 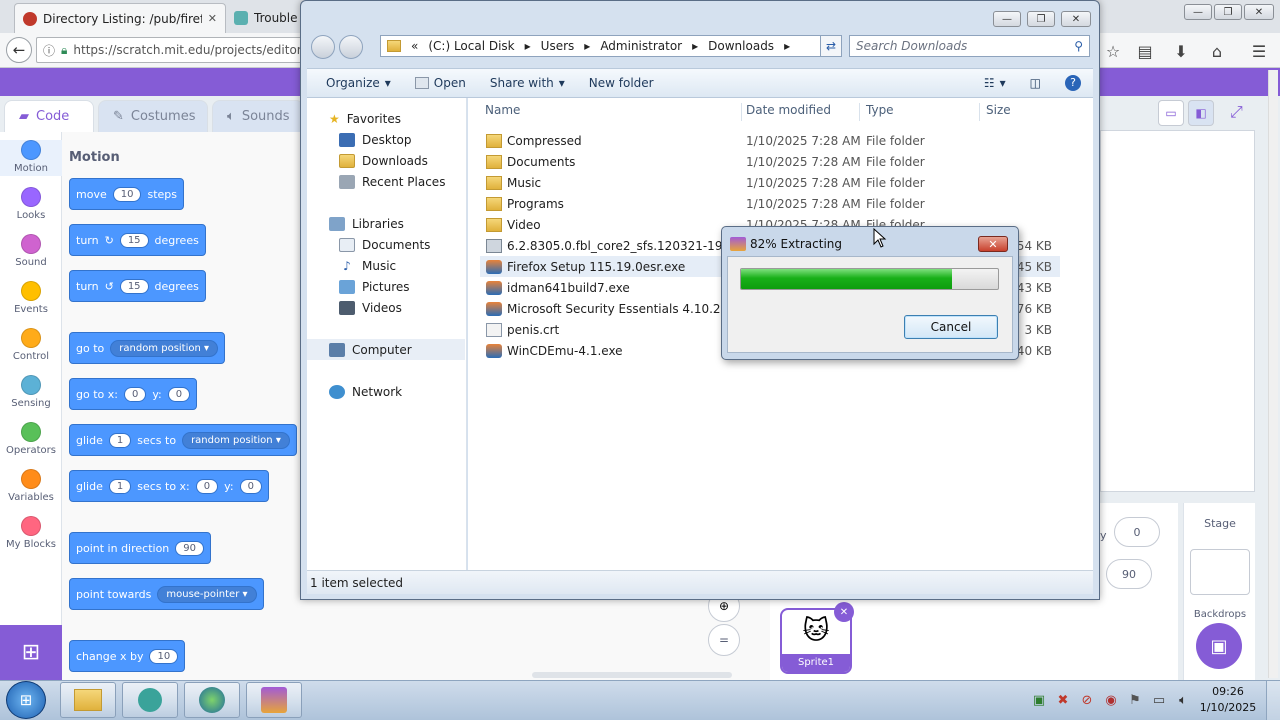 What do you see at coordinates (1041, 19) in the screenshot?
I see `explorer-maximize-button: ❐` at bounding box center [1041, 19].